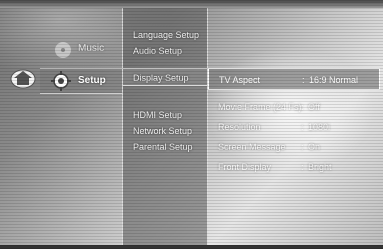  I want to click on option-tv-aspect: TV Aspect : 16:9 Normal, so click(294, 79).